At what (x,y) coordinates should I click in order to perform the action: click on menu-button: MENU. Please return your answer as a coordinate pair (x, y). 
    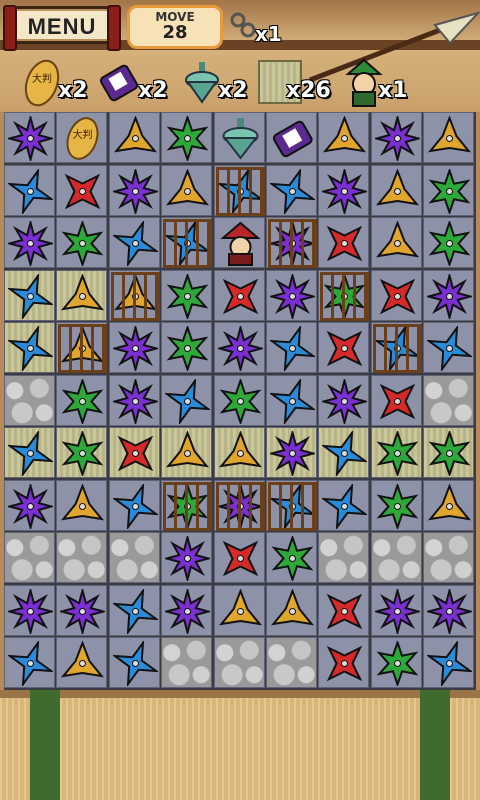
    Looking at the image, I should click on (62, 28).